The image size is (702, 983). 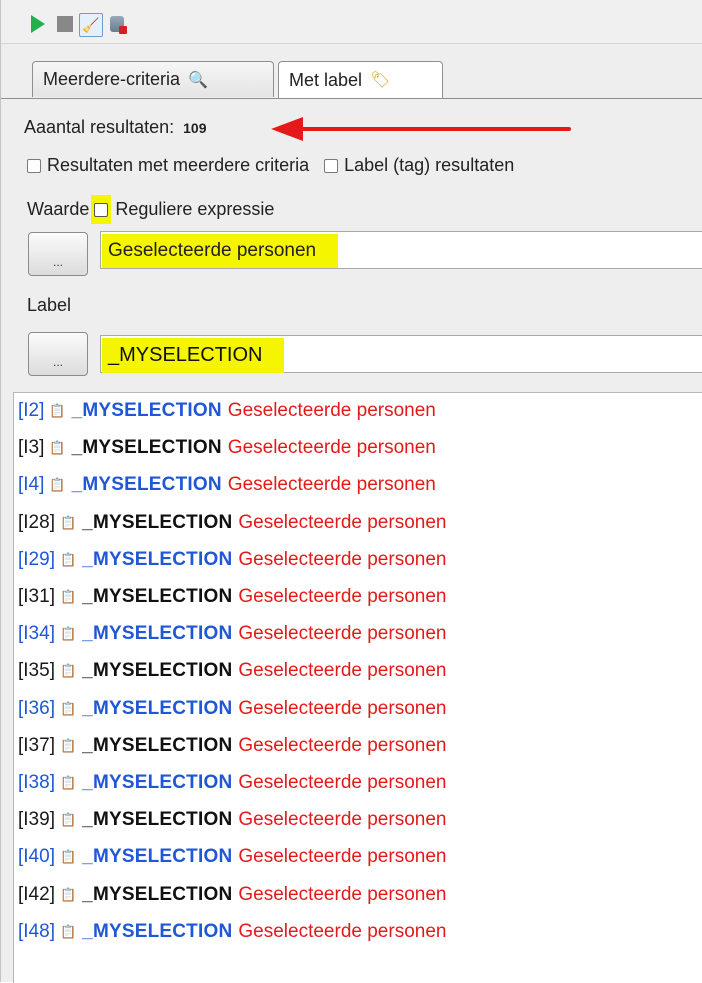 I want to click on result-row: [I39] 📋 _MYSELECTION Geselecteerde personen, so click(x=232, y=820).